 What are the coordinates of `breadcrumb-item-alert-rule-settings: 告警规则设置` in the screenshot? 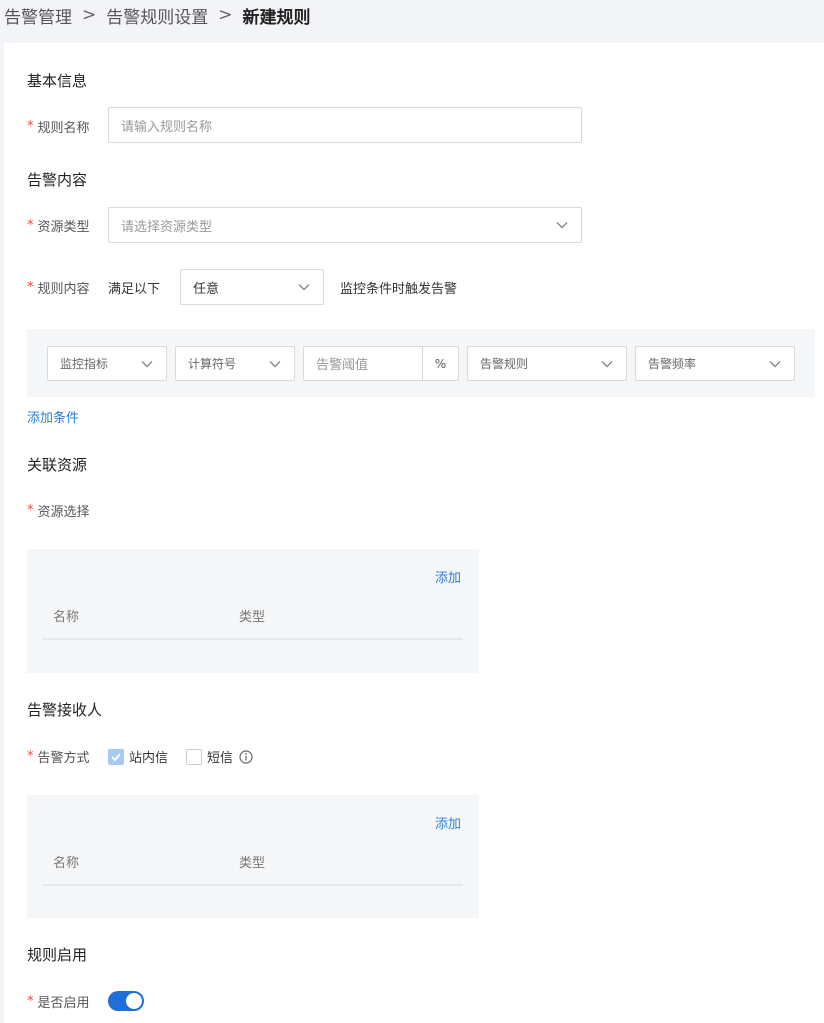 It's located at (157, 15).